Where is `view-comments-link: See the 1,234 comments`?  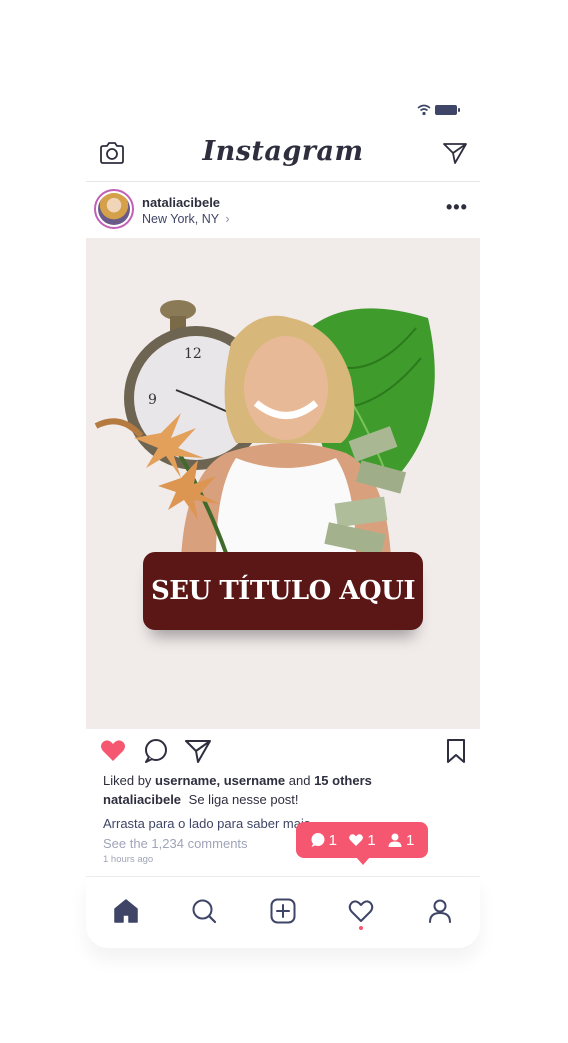 view-comments-link: See the 1,234 comments is located at coordinates (175, 843).